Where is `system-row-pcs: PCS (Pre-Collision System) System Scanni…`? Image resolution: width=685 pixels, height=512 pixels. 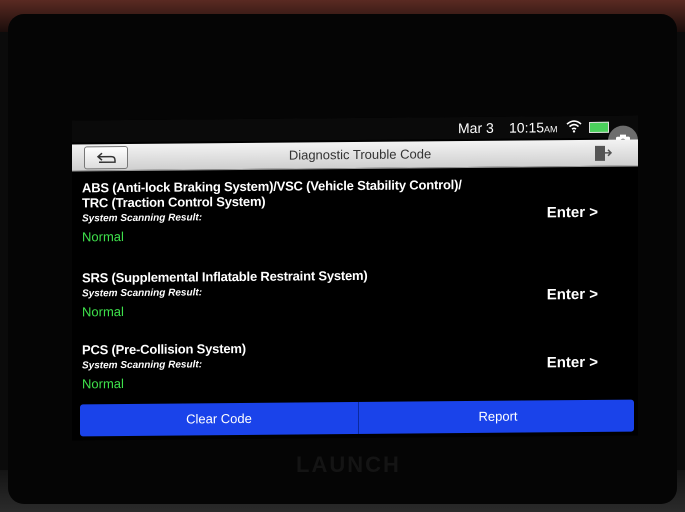
system-row-pcs: PCS (Pre-Collision System) System Scanni… is located at coordinates (355, 365).